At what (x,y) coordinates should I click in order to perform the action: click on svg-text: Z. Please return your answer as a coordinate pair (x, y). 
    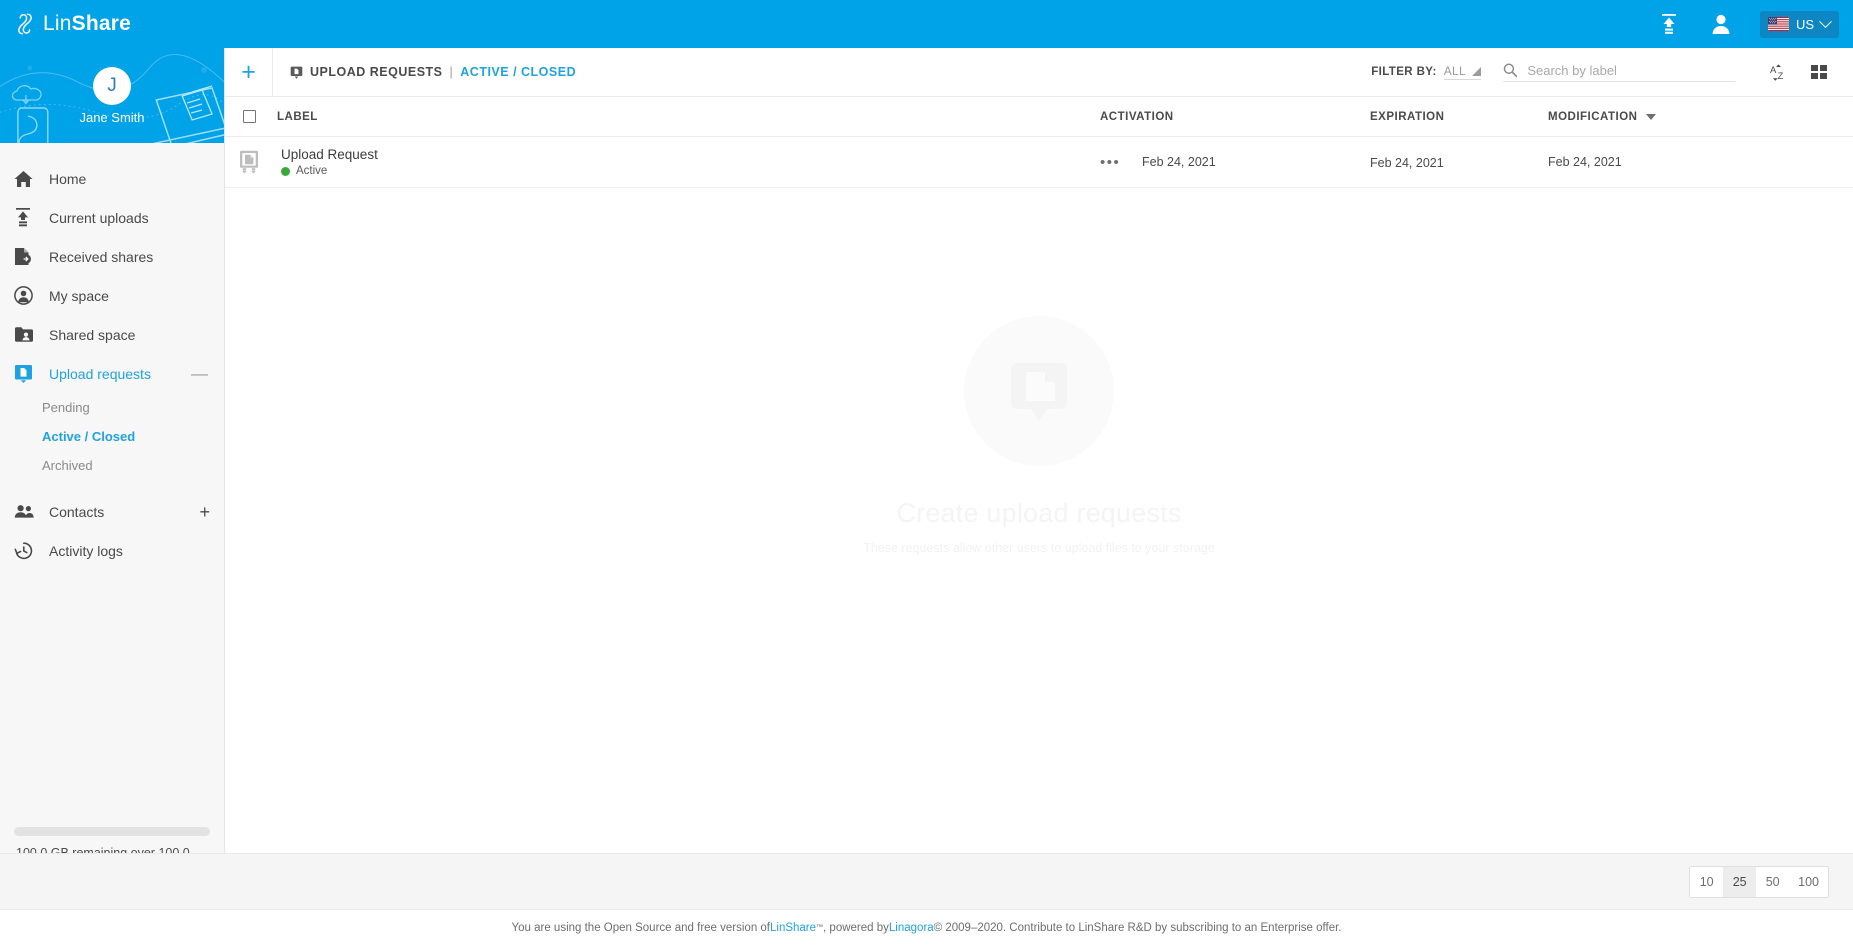
    Looking at the image, I should click on (1780, 76).